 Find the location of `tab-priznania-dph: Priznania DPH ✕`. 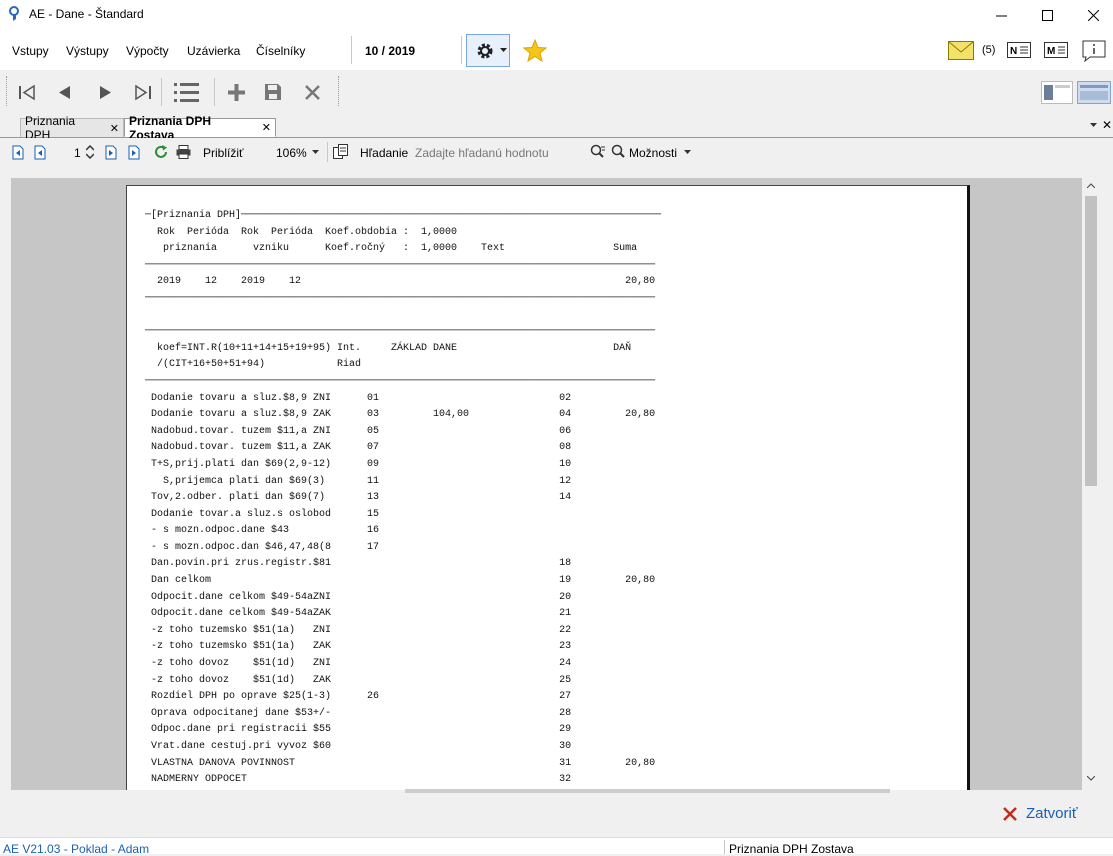

tab-priznania-dph: Priznania DPH ✕ is located at coordinates (72, 128).